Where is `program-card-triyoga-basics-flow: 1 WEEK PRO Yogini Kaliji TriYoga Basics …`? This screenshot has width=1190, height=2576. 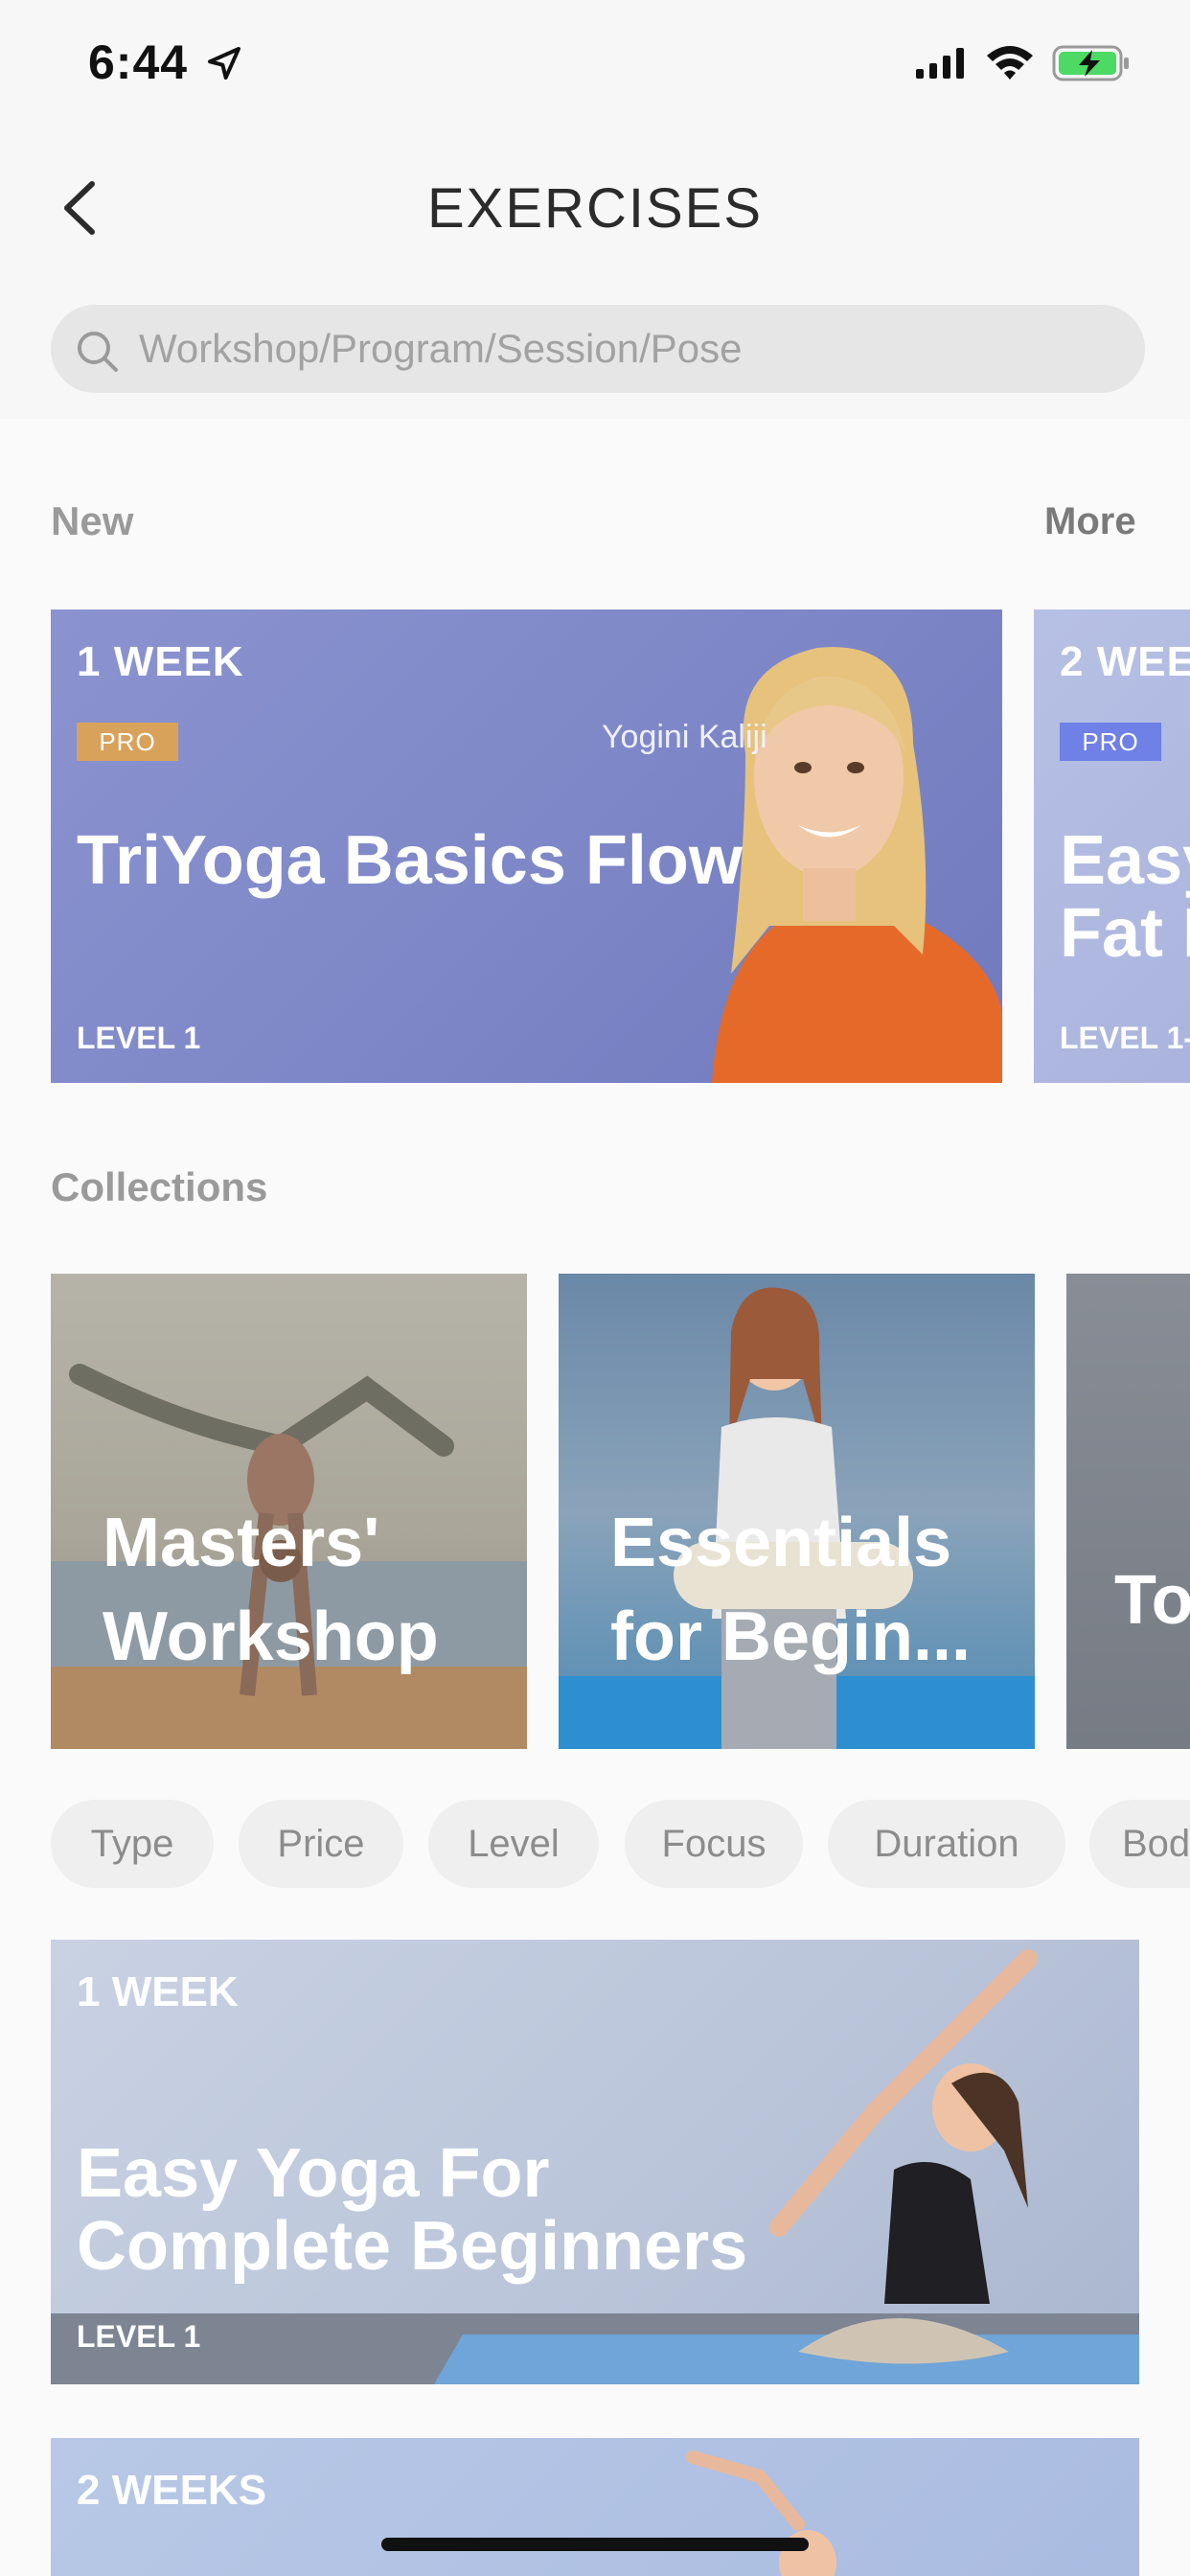 program-card-triyoga-basics-flow: 1 WEEK PRO Yogini Kaliji TriYoga Basics … is located at coordinates (527, 846).